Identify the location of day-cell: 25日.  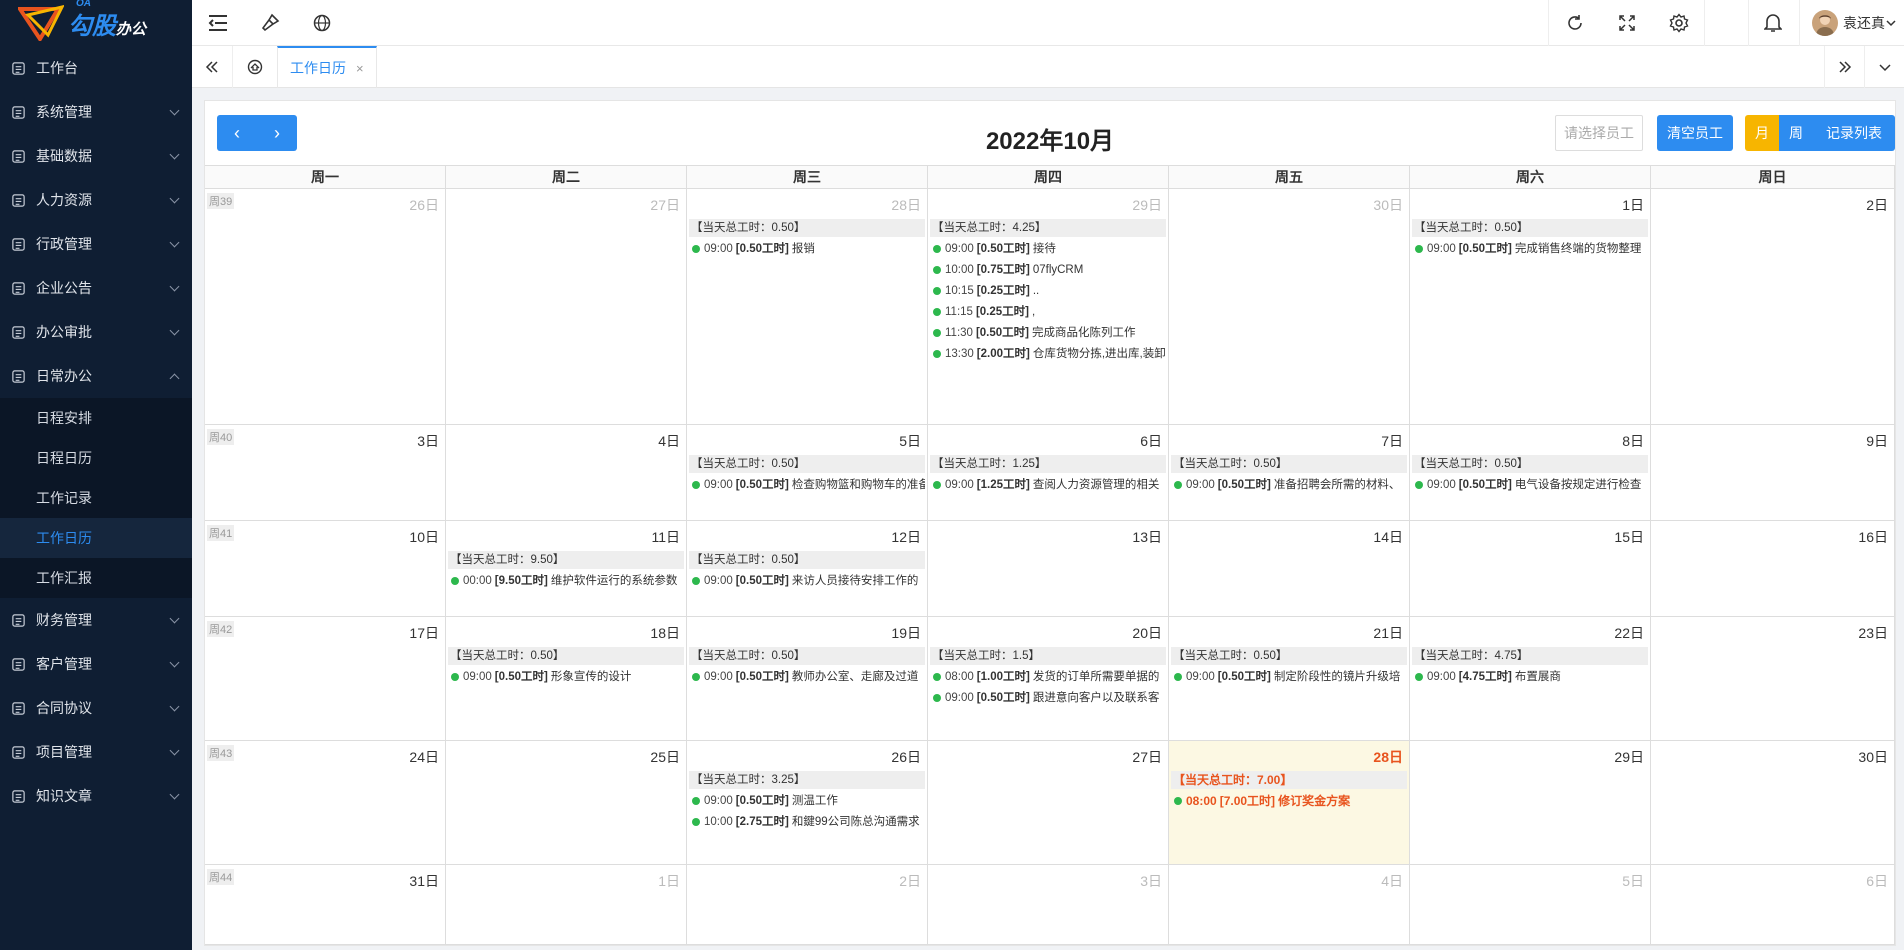
(566, 802).